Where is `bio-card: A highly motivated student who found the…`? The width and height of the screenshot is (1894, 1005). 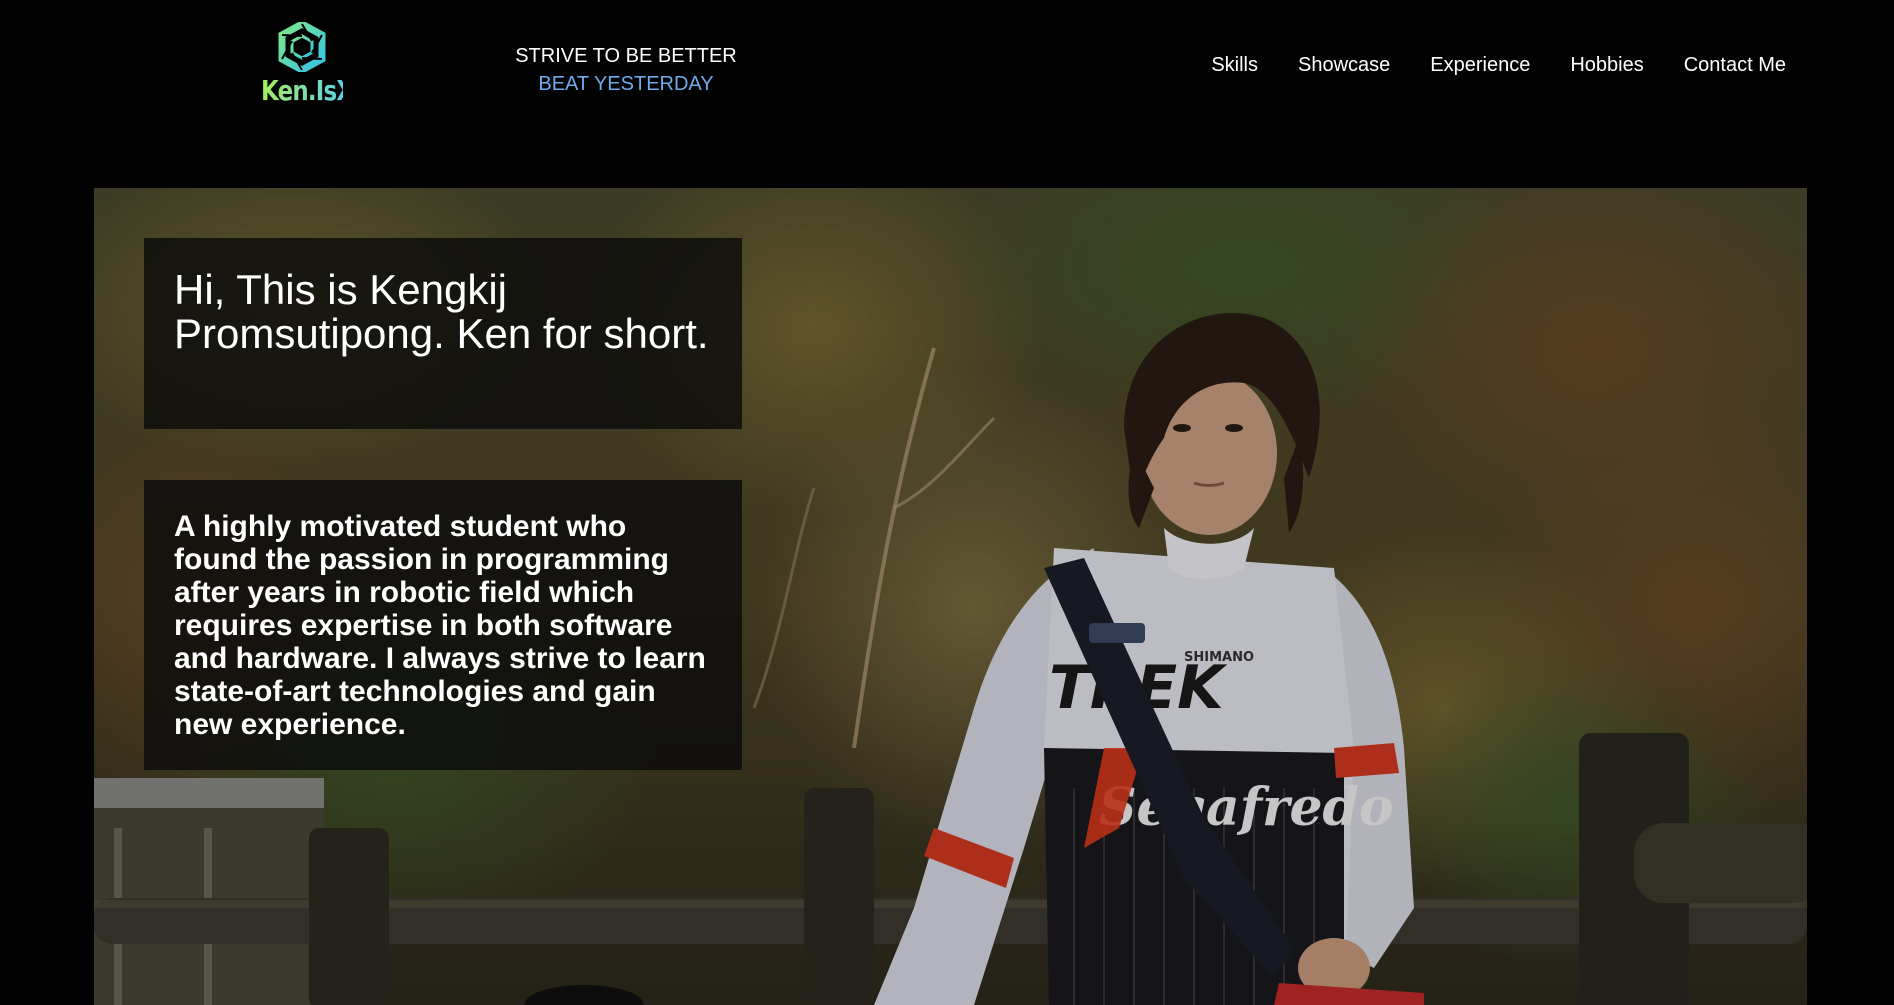 bio-card: A highly motivated student who found the… is located at coordinates (443, 625).